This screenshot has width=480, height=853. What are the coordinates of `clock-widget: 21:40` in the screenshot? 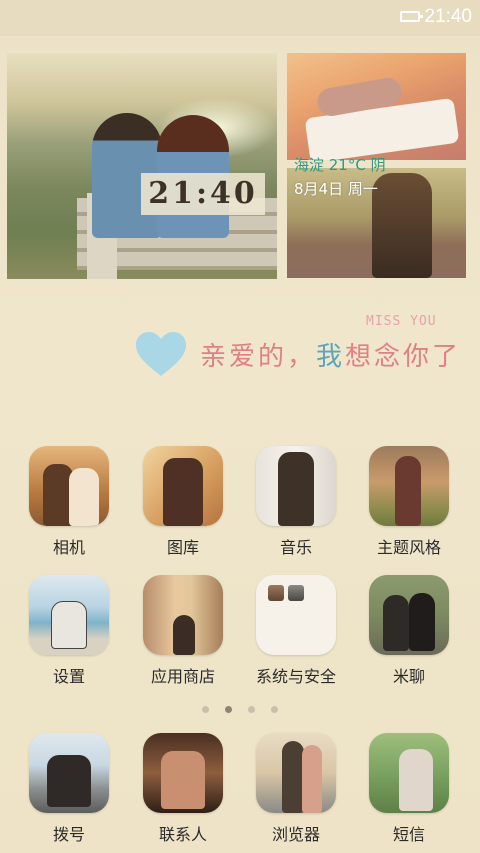 It's located at (203, 194).